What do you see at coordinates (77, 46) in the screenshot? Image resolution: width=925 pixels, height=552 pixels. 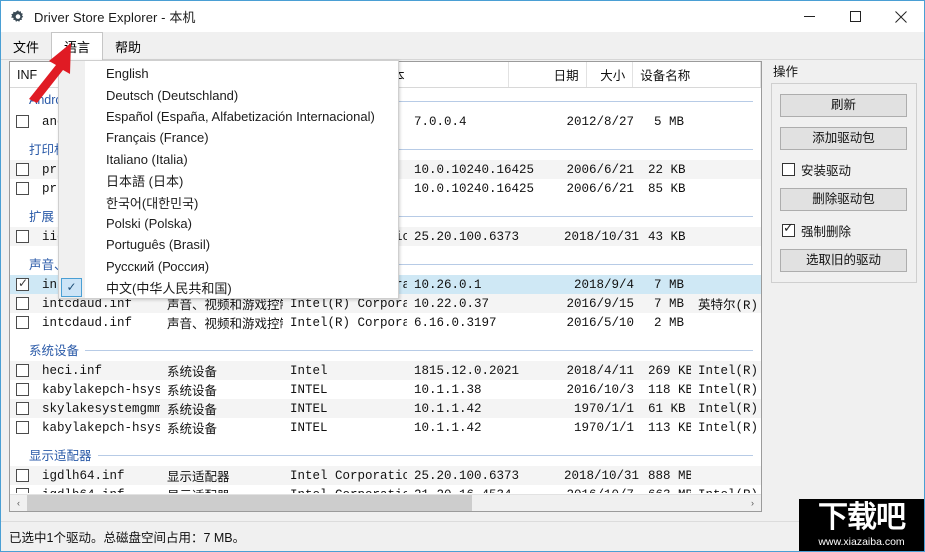 I see `menu-item-1: 语言` at bounding box center [77, 46].